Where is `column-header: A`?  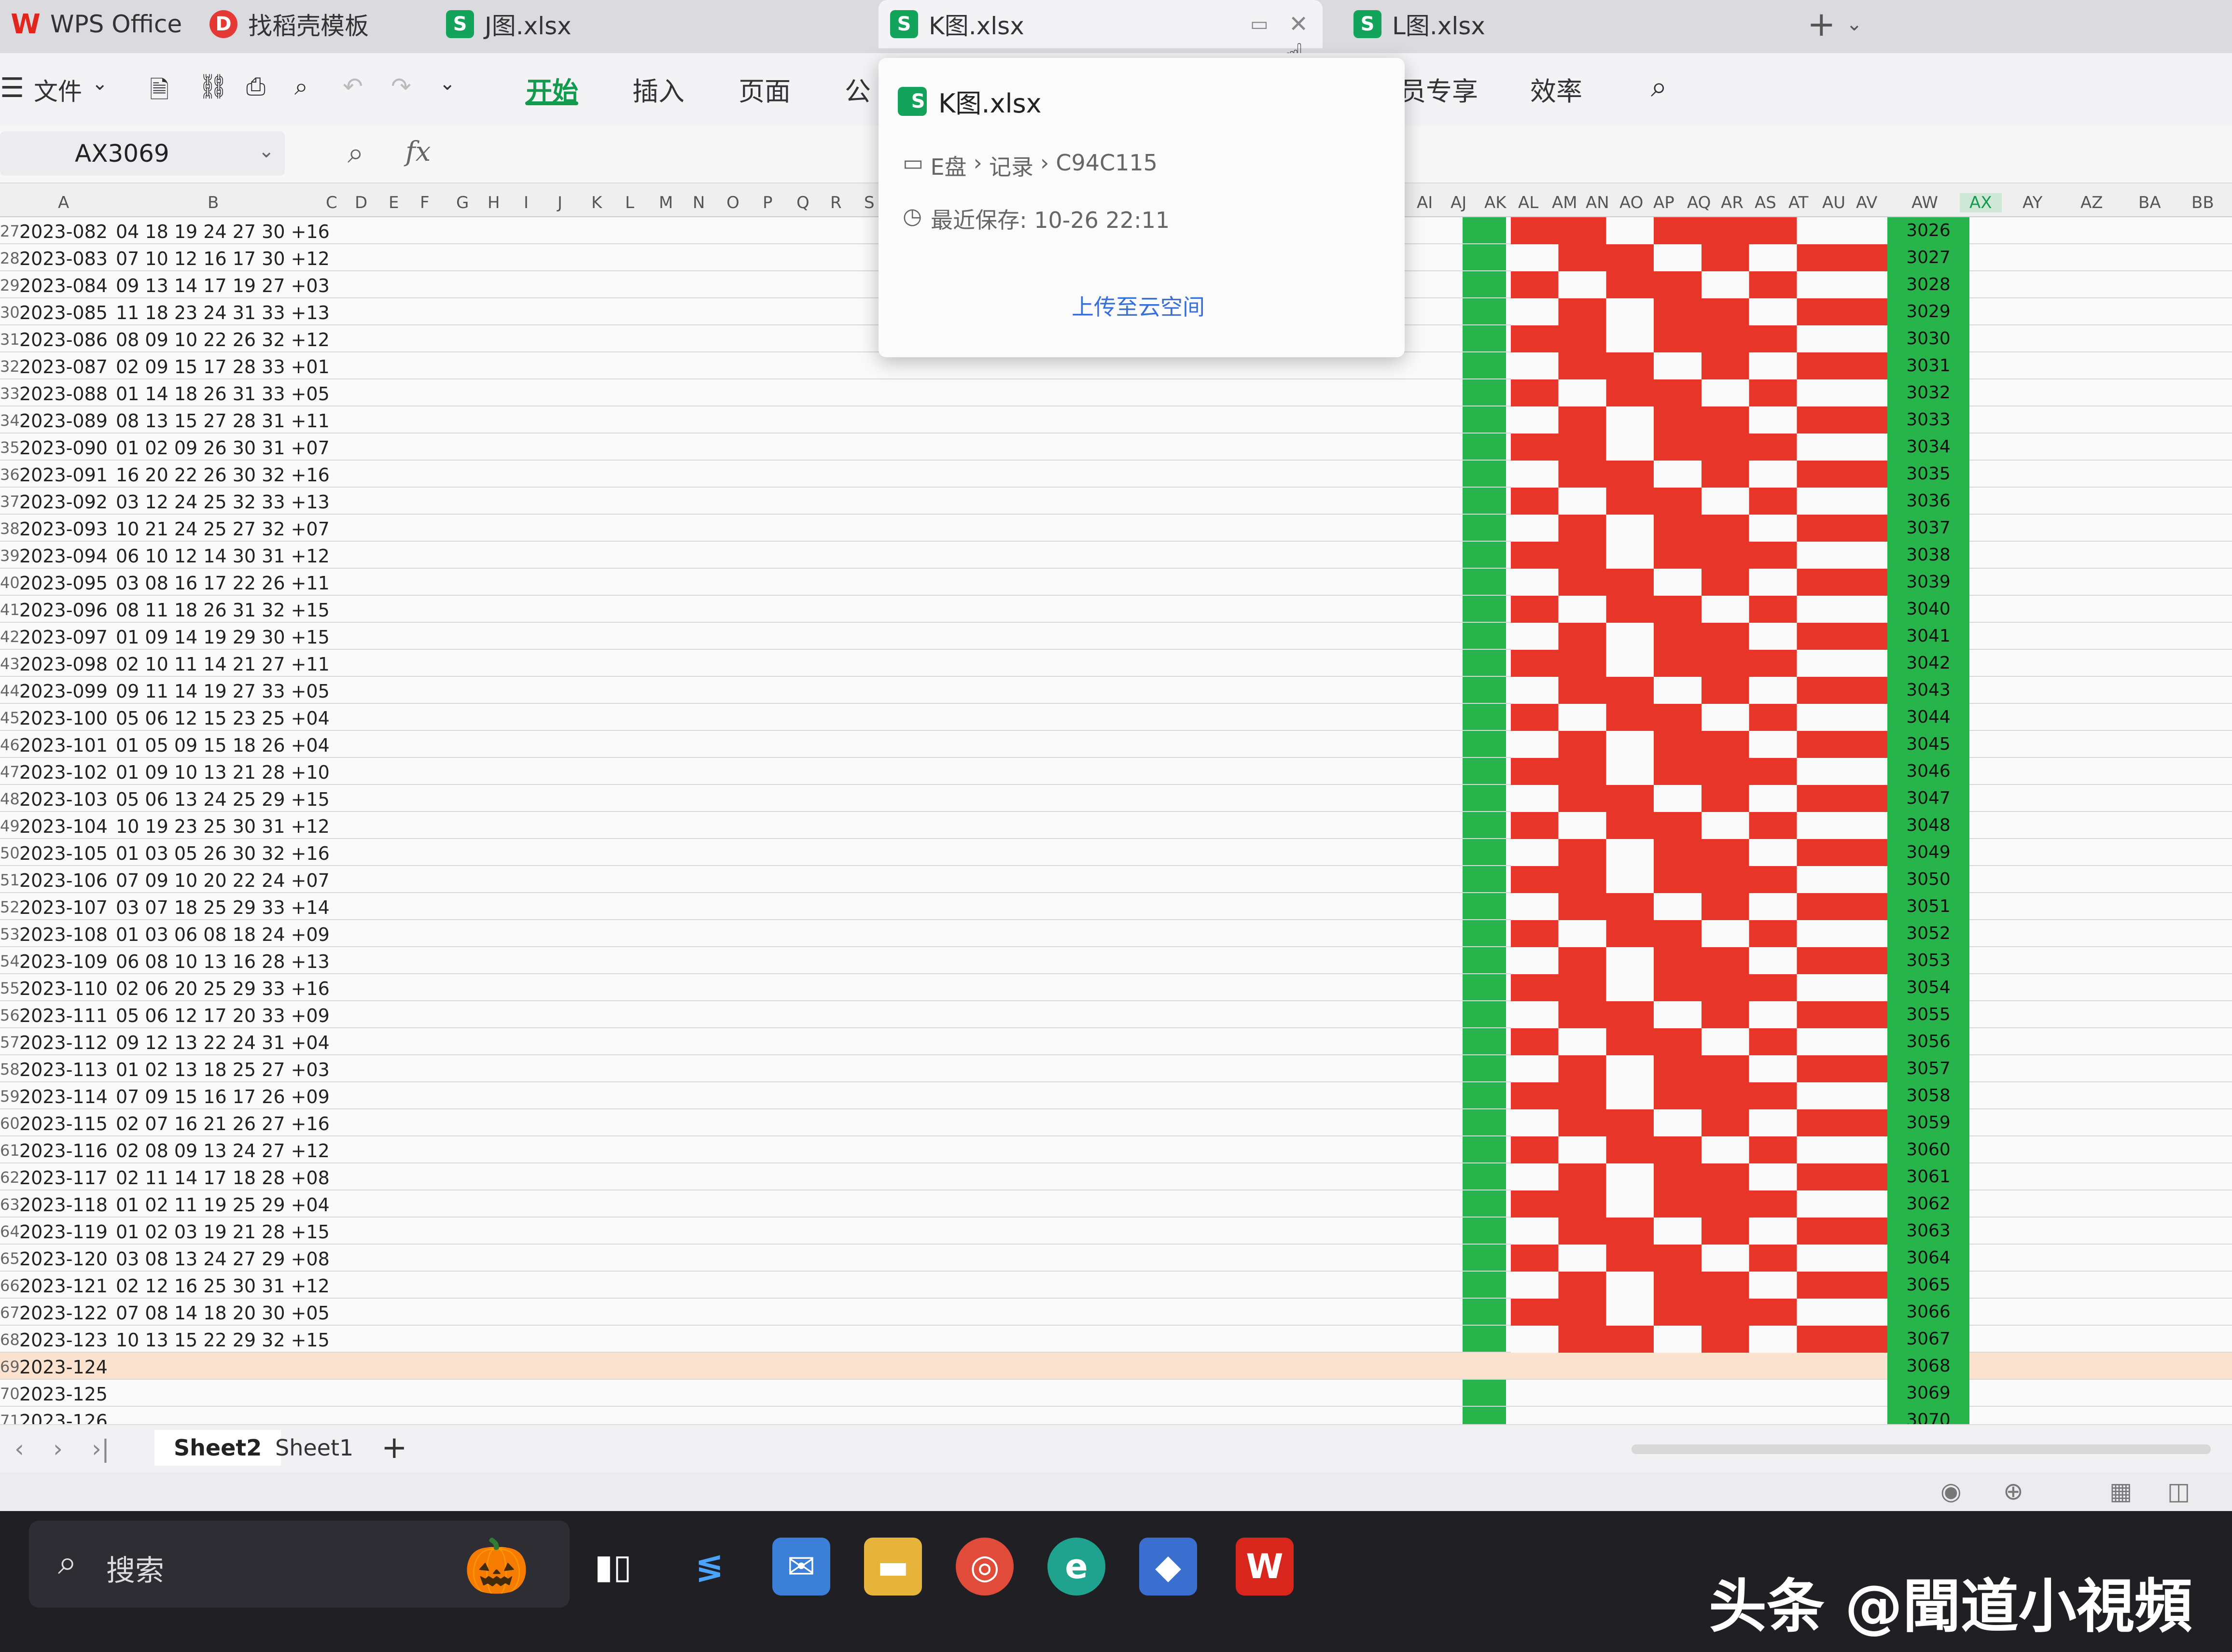 column-header: A is located at coordinates (63, 203).